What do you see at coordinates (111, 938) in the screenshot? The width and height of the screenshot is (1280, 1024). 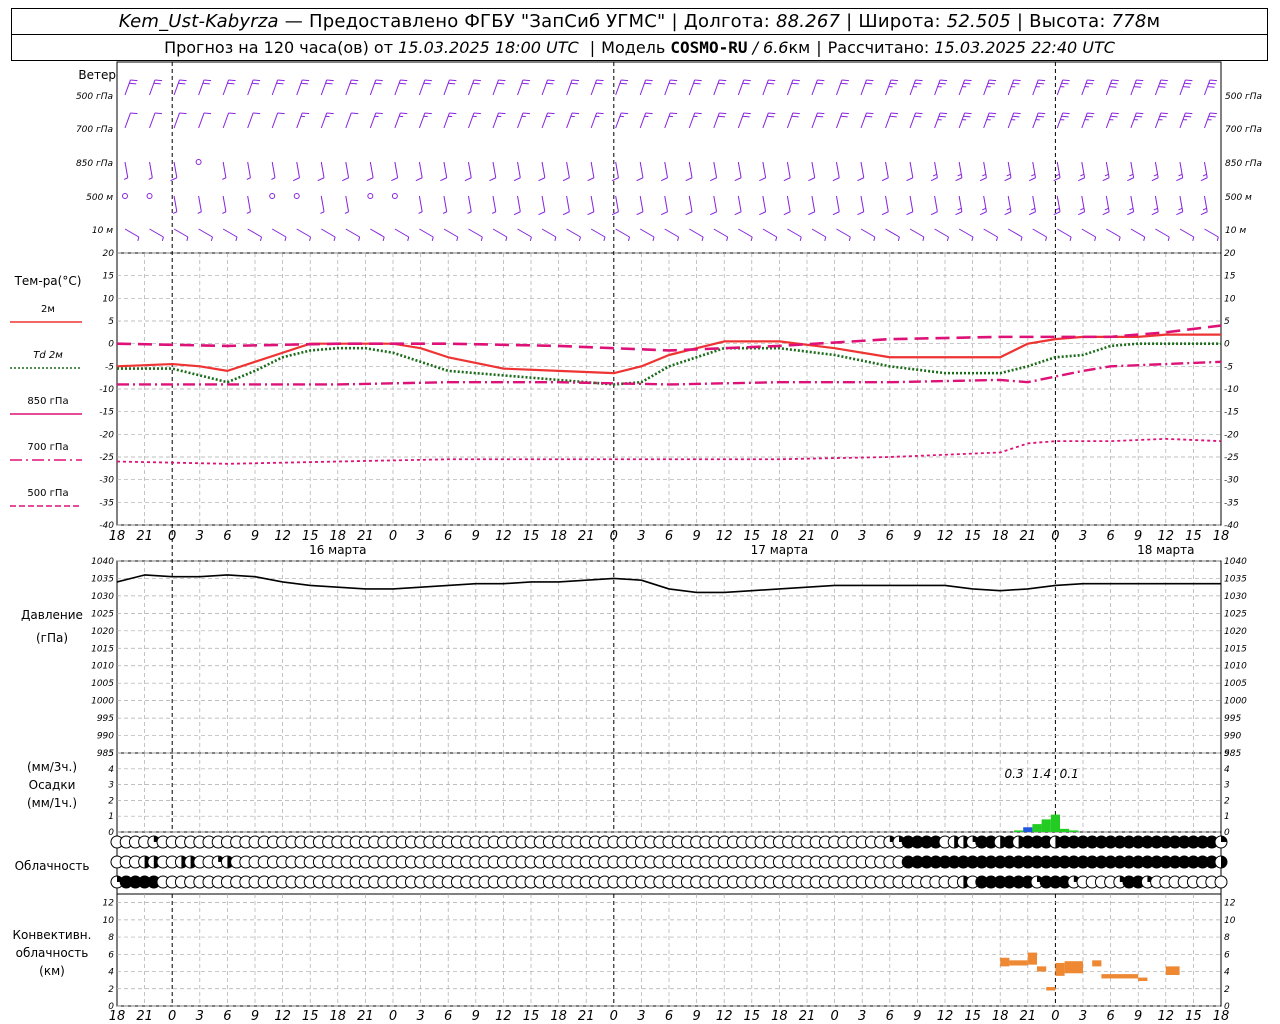 I see `ytick-left-conv: 8` at bounding box center [111, 938].